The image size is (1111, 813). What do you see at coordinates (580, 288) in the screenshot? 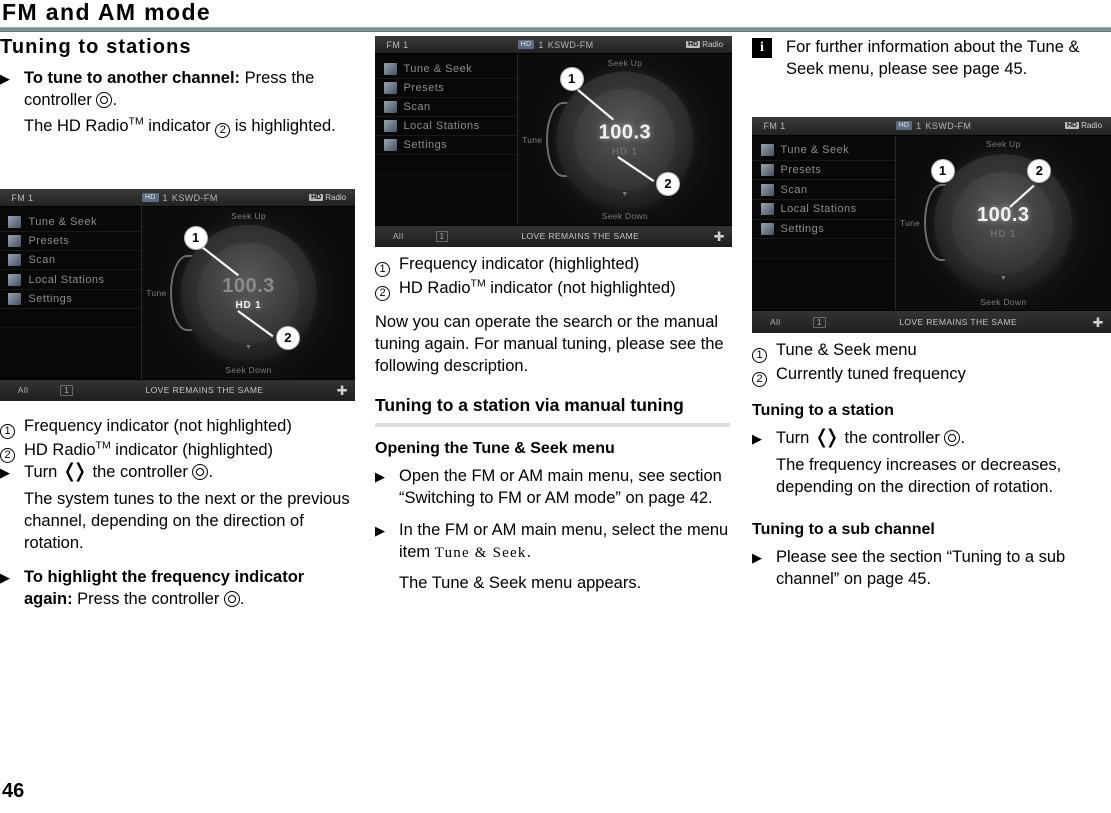
I see `legend-label-b: indicator (not highlighted)` at bounding box center [580, 288].